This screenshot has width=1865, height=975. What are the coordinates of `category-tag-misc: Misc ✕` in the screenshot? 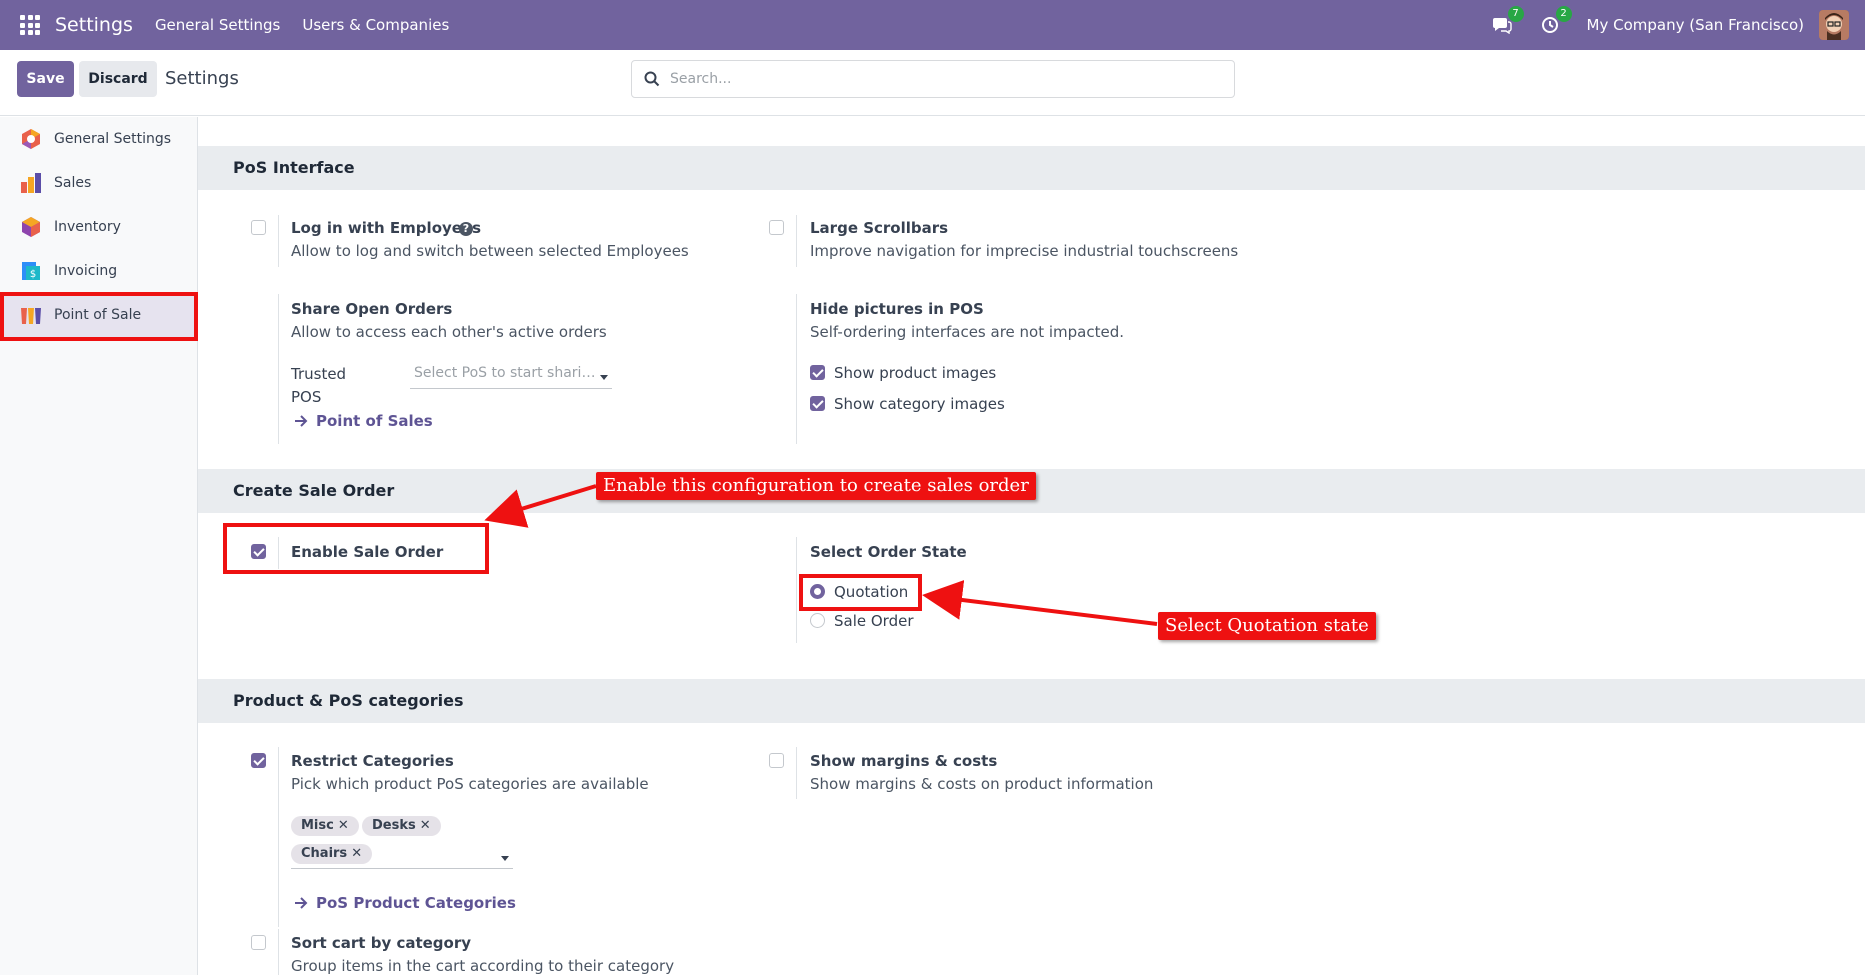 It's located at (325, 826).